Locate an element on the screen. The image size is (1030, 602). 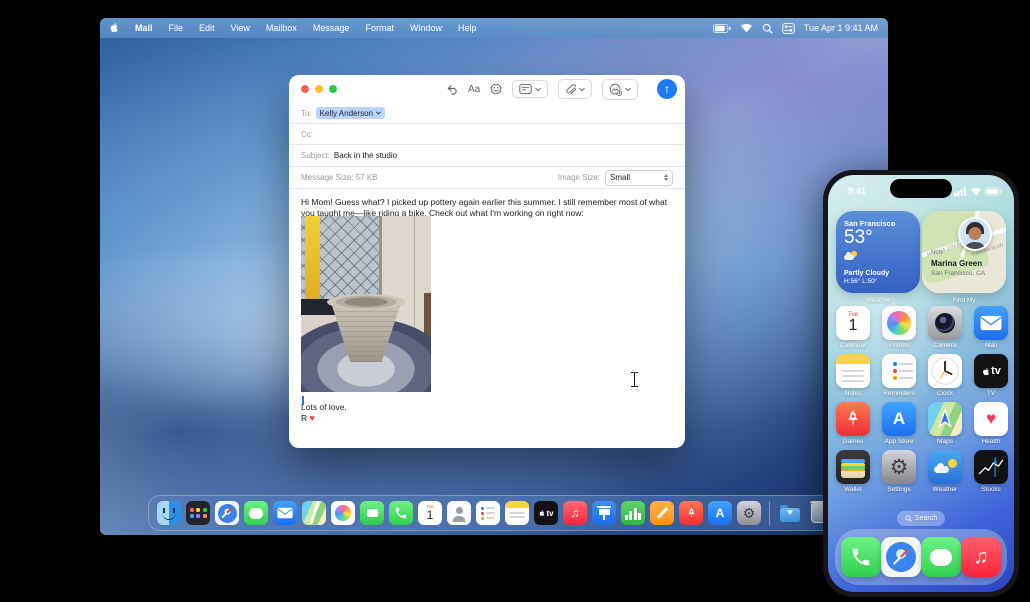
menu-help: Help is located at coordinates (467, 28).